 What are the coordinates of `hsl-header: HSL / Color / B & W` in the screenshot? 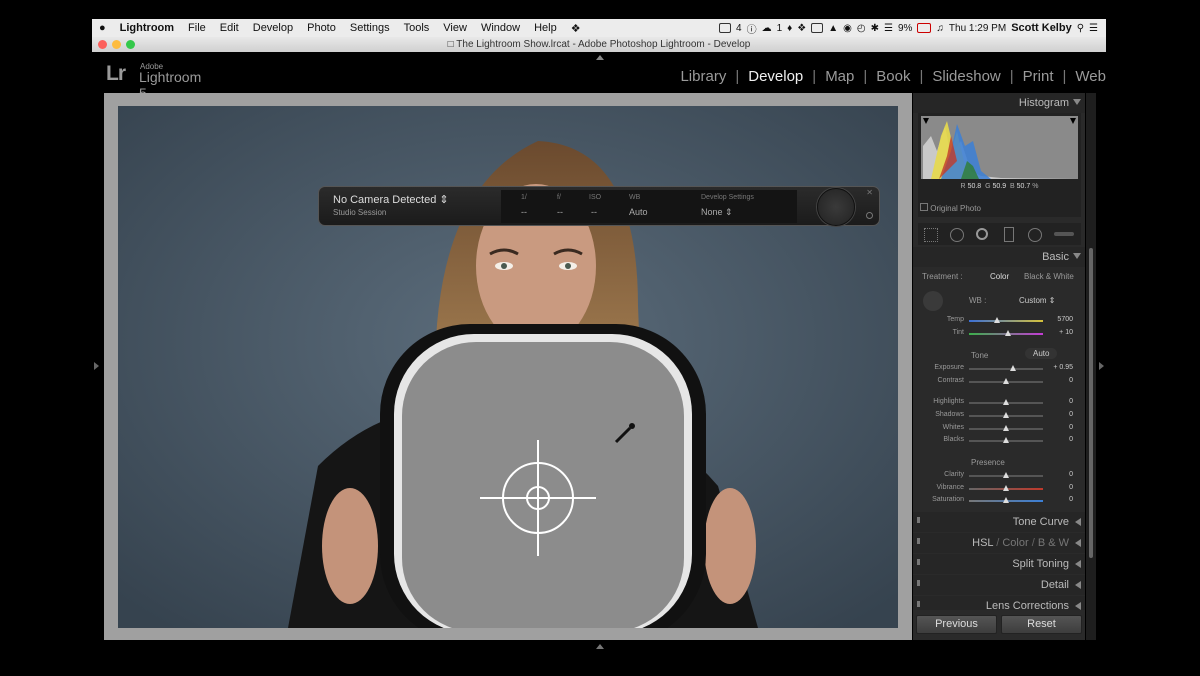 It's located at (999, 543).